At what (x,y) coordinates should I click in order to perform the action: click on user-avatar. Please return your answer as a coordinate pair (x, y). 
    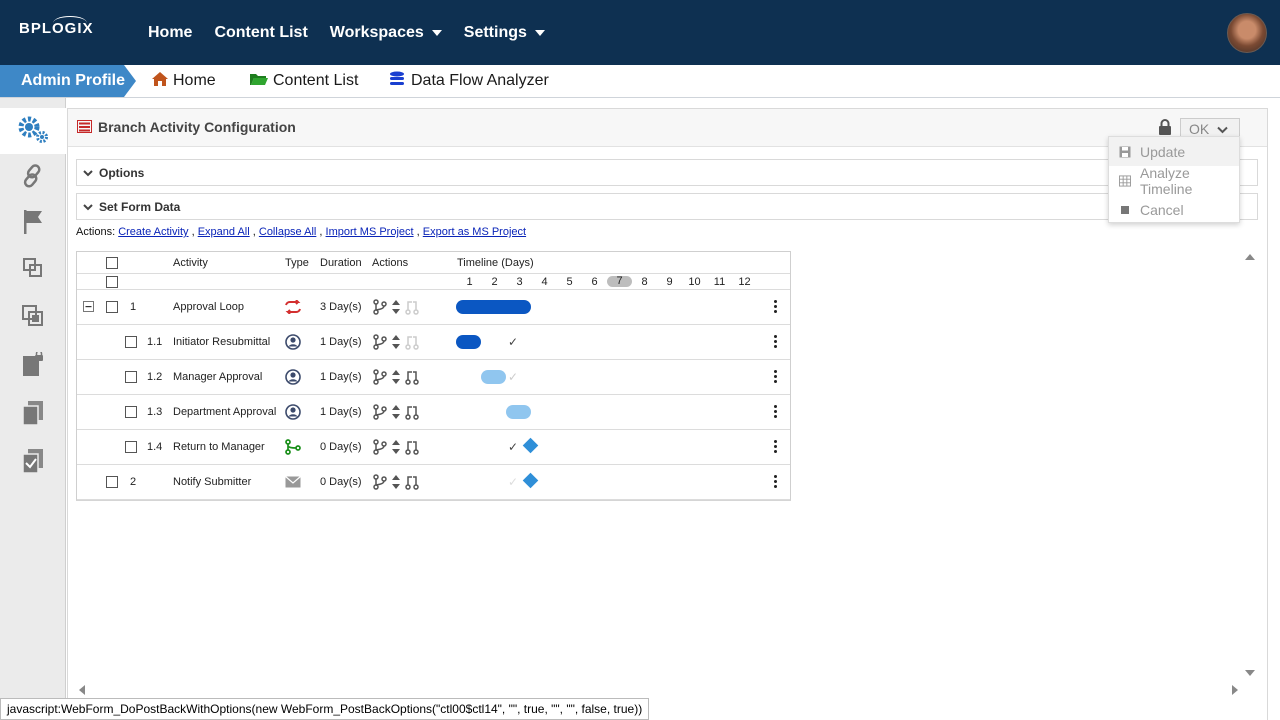
    Looking at the image, I should click on (1247, 33).